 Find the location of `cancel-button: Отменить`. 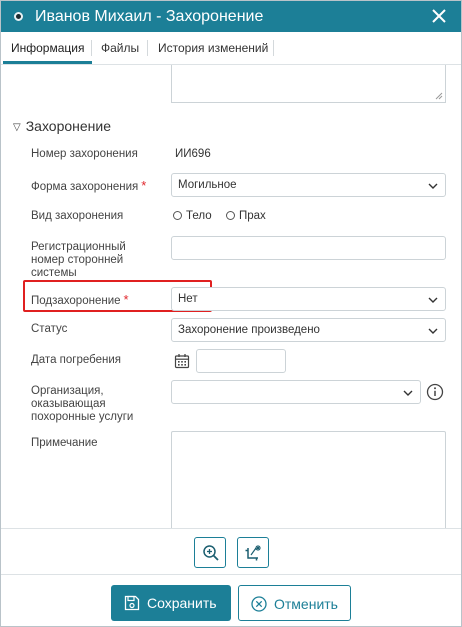

cancel-button: Отменить is located at coordinates (294, 603).